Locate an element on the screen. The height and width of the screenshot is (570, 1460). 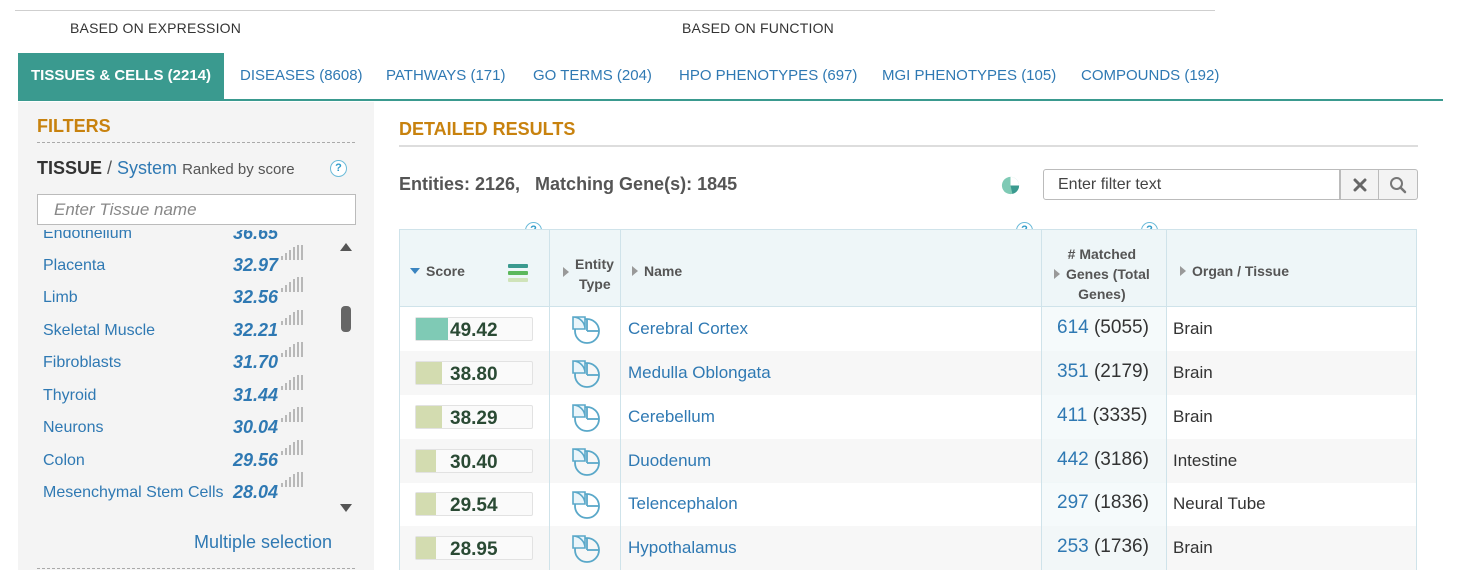
matched-genes: 411 (3335) is located at coordinates (1102, 416).